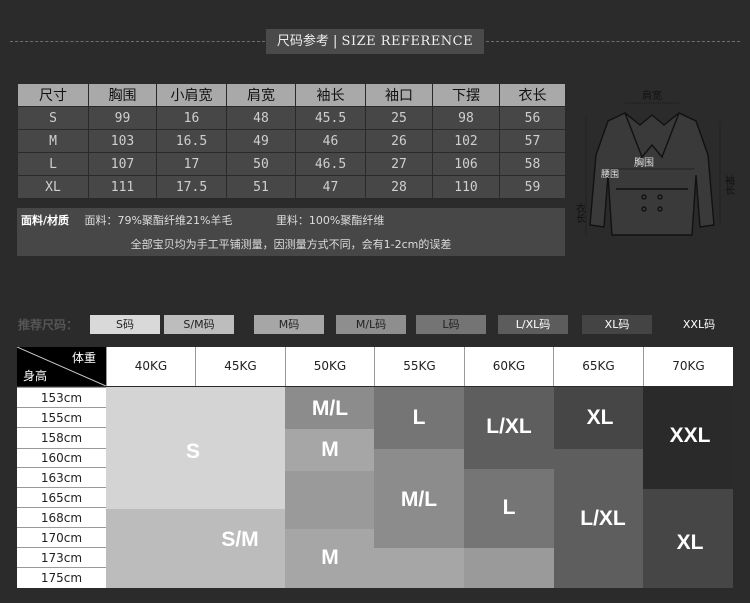 This screenshot has height=603, width=750. I want to click on height-header: 163cm, so click(61, 477).